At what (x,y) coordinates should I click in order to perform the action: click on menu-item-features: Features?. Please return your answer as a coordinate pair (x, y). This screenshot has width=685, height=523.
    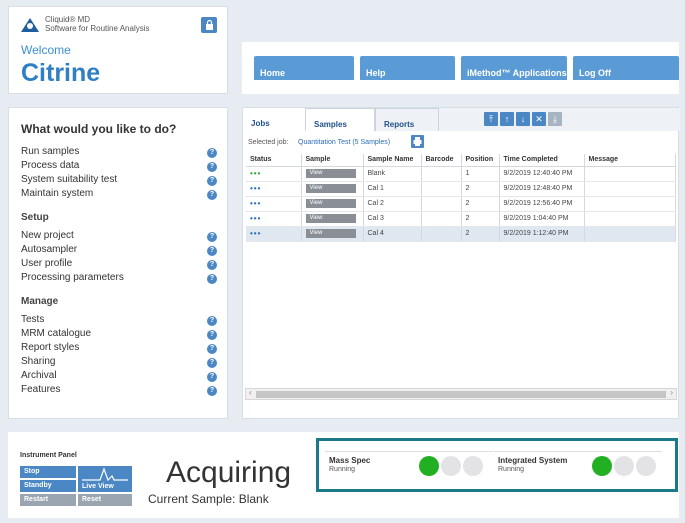
    Looking at the image, I should click on (119, 391).